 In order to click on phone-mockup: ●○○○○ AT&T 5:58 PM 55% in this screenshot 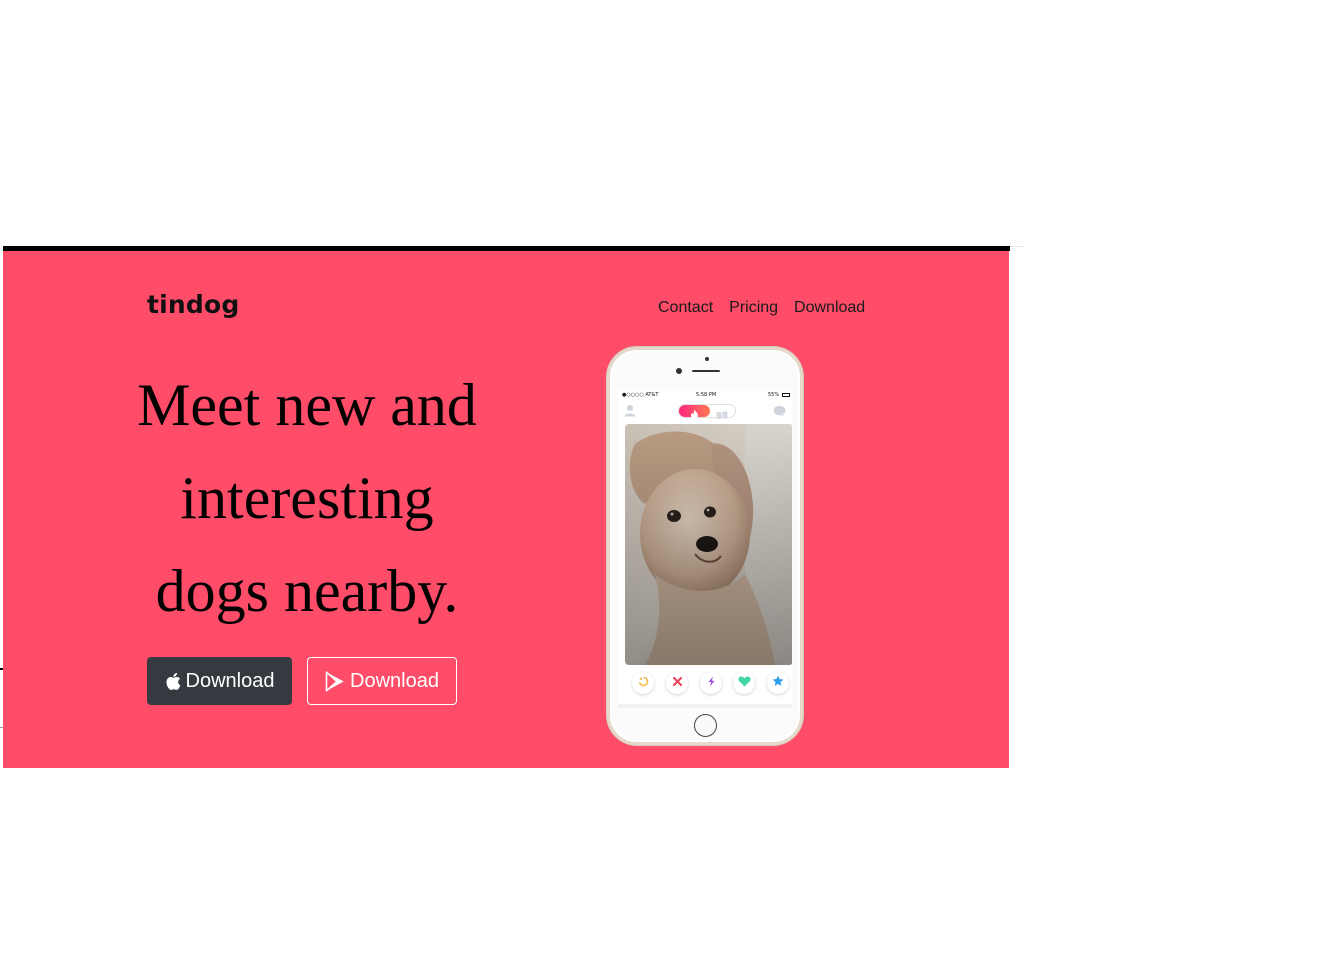, I will do `click(705, 546)`.